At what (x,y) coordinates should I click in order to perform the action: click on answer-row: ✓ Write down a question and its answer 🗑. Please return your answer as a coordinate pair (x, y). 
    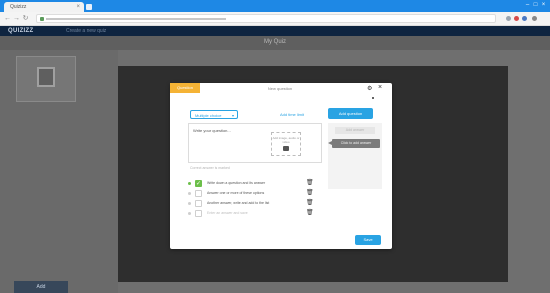
    Looking at the image, I should click on (255, 183).